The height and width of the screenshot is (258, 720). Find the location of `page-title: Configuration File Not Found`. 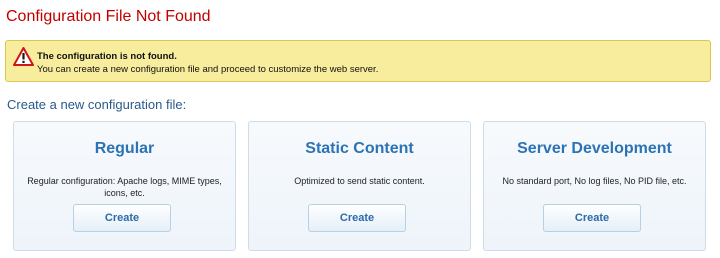

page-title: Configuration File Not Found is located at coordinates (108, 16).